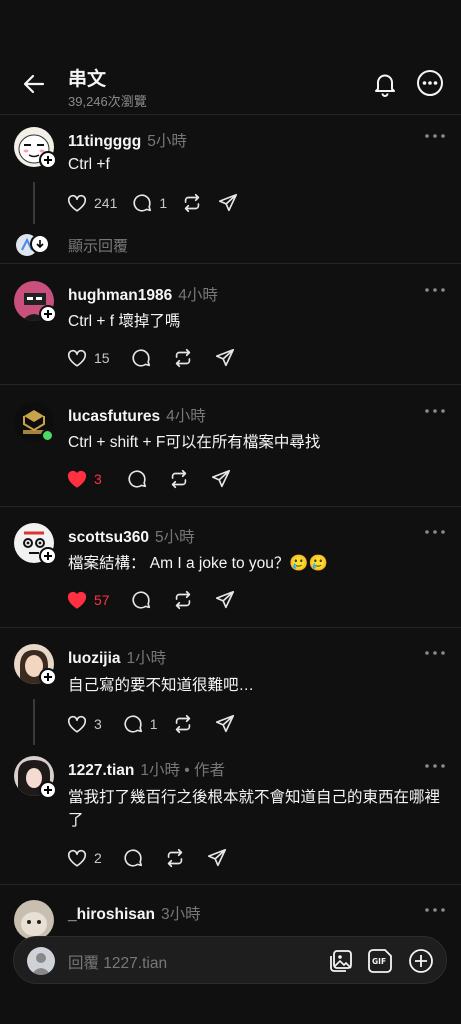 This screenshot has width=461, height=1024. I want to click on add-attachment-button, so click(421, 961).